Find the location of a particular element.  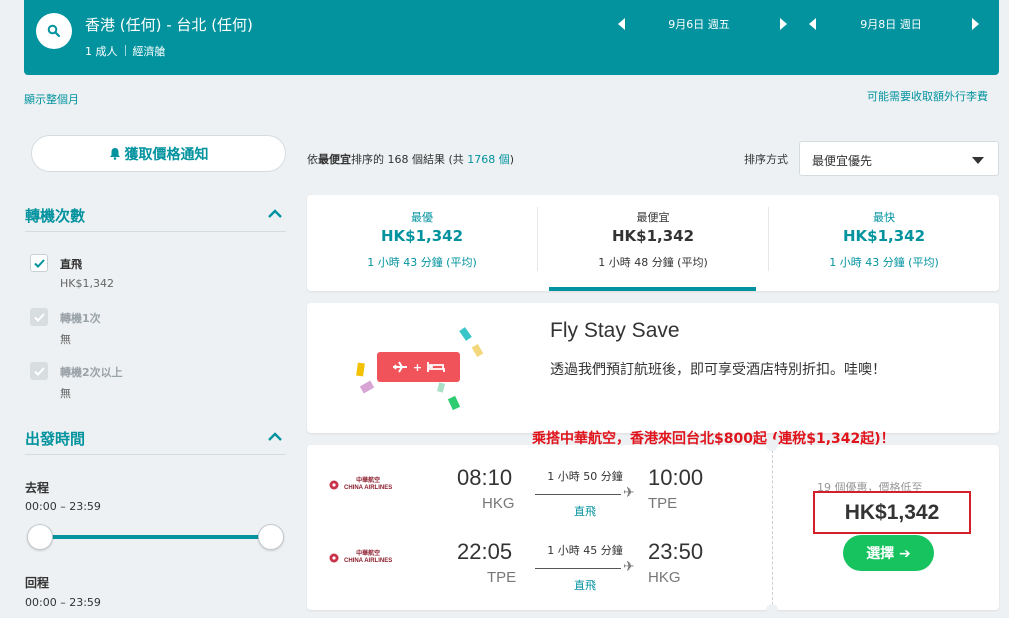

tab-cheapest-duration: 1 小時 48 分鐘 (平均) is located at coordinates (653, 262).